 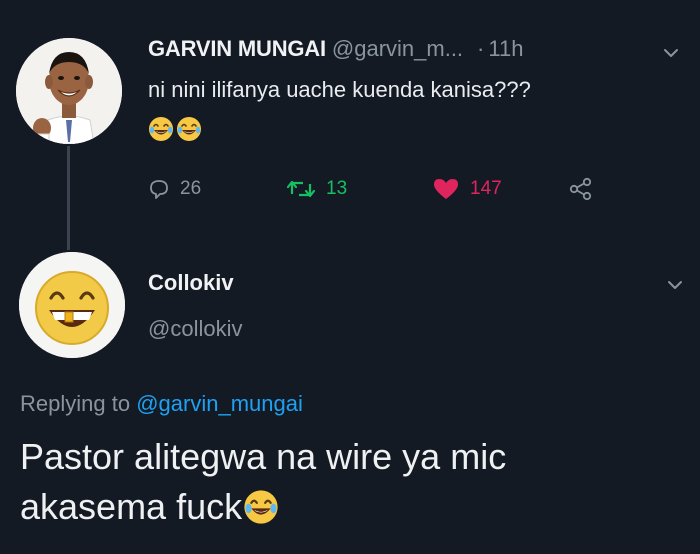 I want to click on tweet-emoji-row, so click(x=176, y=131).